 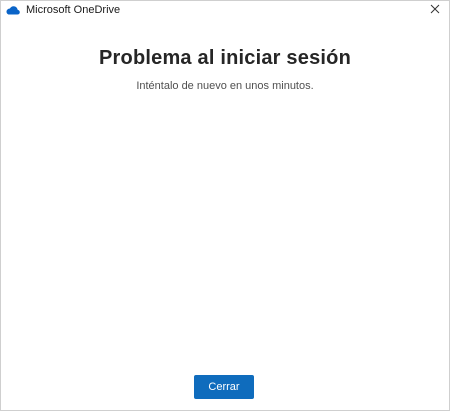 What do you see at coordinates (225, 86) in the screenshot?
I see `error-message: Inténtalo de nuevo en unos minutos.` at bounding box center [225, 86].